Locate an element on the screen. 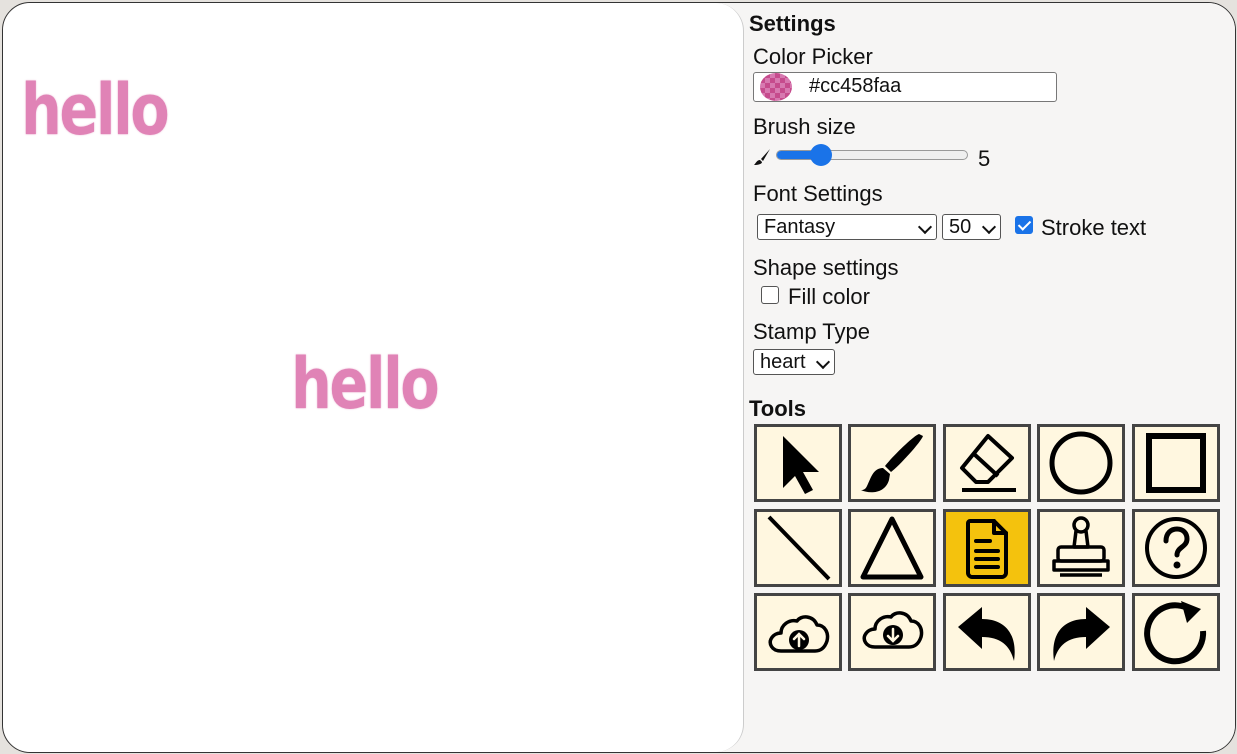 This screenshot has height=754, width=1237. color-value: #cc458faa is located at coordinates (855, 86).